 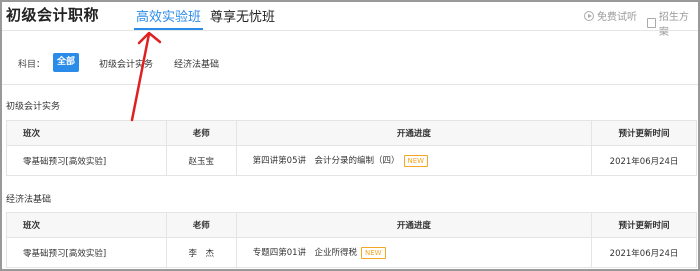 I want to click on page-title: 初级会计职称, so click(x=53, y=15).